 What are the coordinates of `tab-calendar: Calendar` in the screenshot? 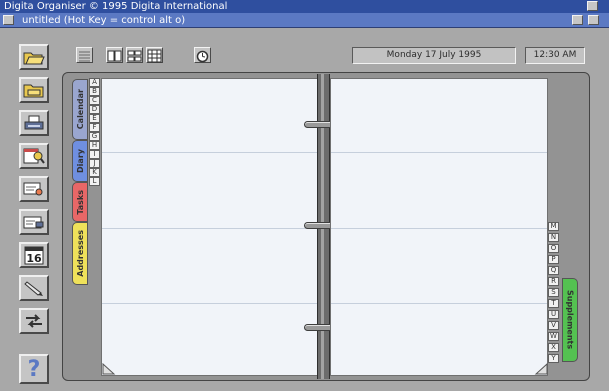 It's located at (80, 109).